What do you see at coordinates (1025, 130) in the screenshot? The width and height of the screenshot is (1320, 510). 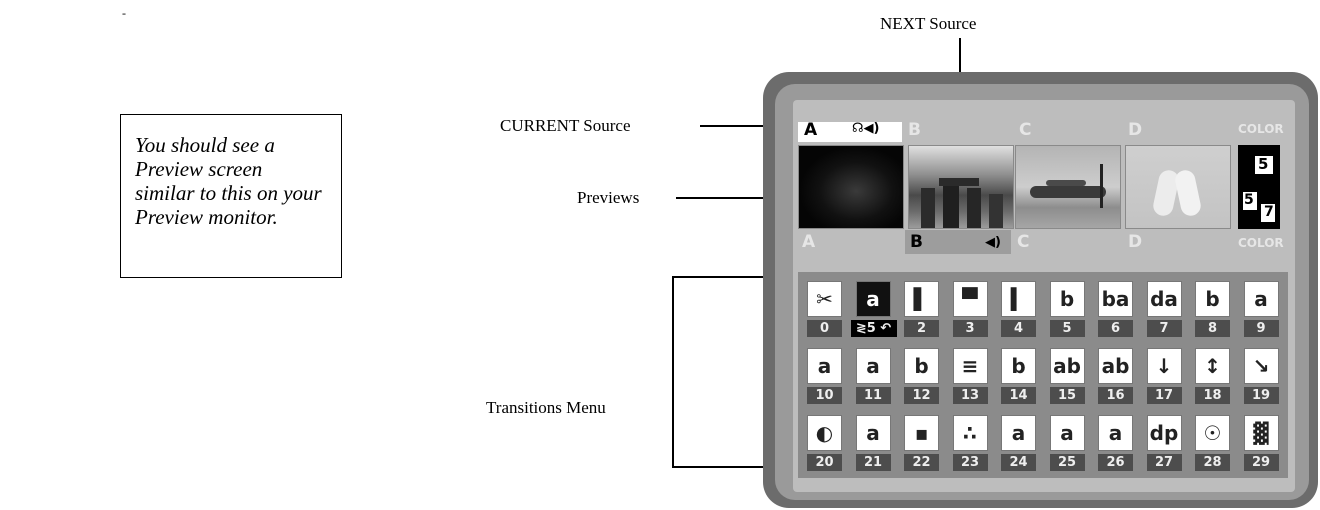 I see `source-c-top: C` at bounding box center [1025, 130].